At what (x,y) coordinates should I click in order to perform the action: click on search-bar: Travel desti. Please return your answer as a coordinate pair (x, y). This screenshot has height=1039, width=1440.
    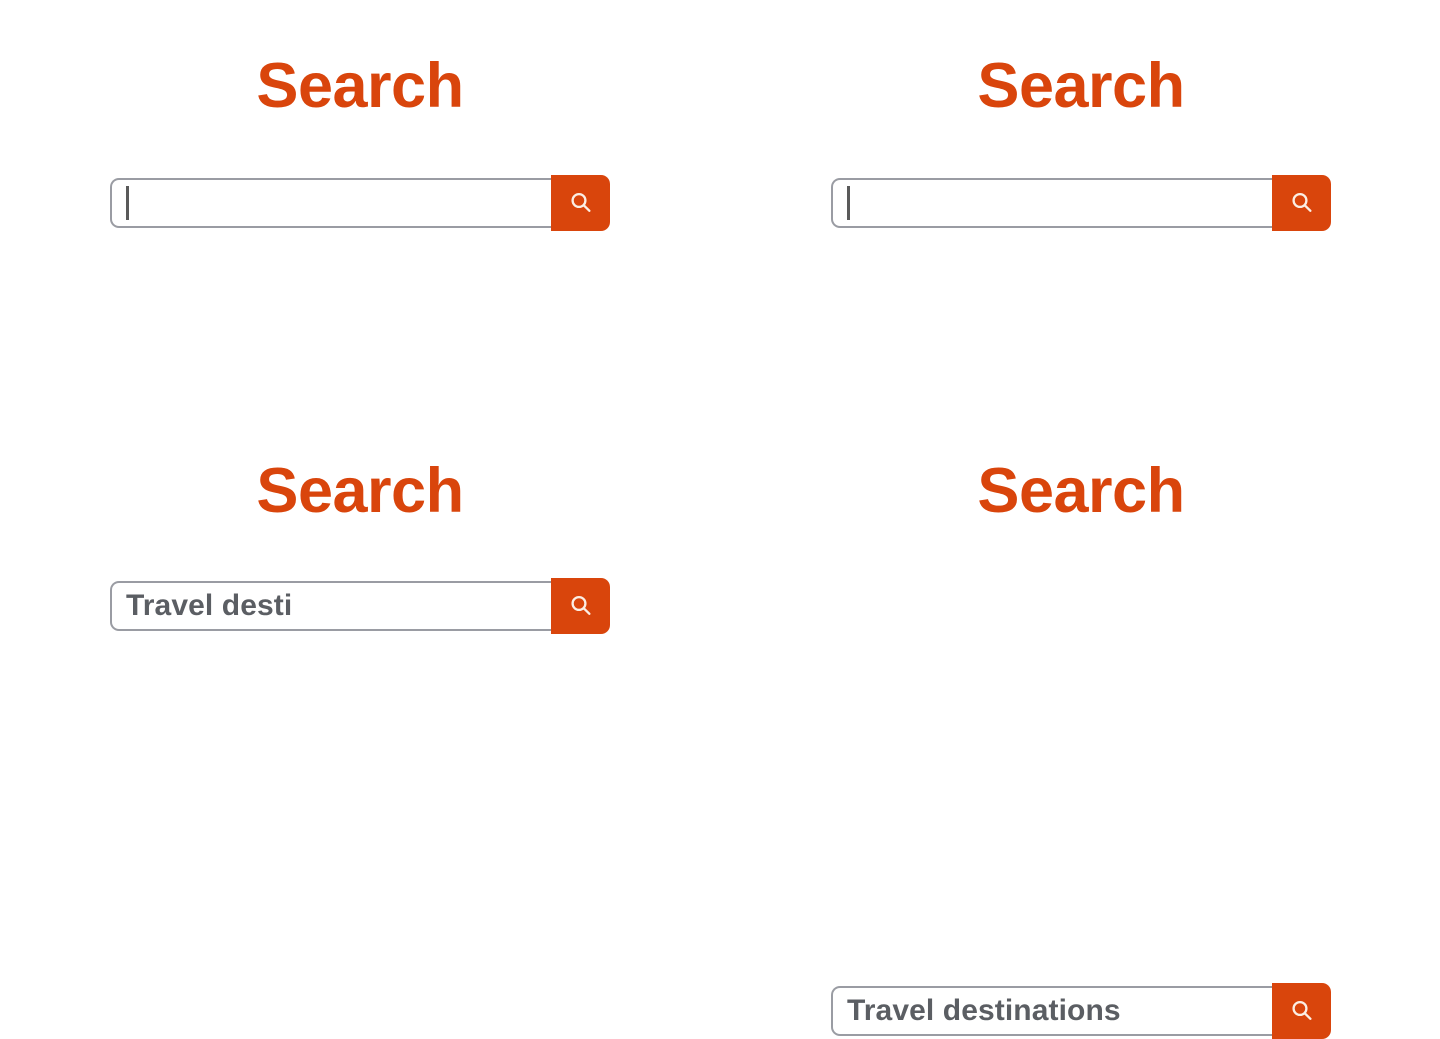
    Looking at the image, I should click on (360, 606).